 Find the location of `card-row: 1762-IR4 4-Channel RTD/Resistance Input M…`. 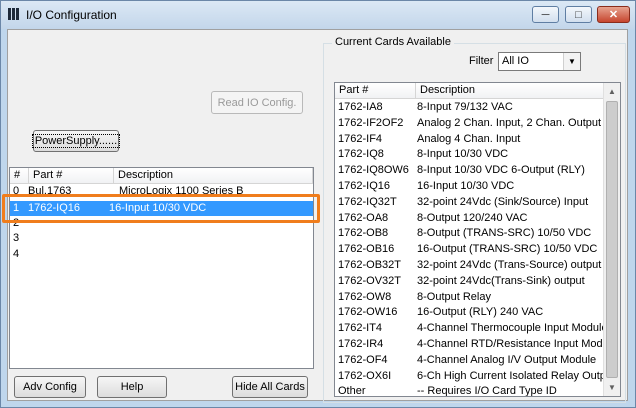

card-row: 1762-IR4 4-Channel RTD/Resistance Input M… is located at coordinates (469, 345).